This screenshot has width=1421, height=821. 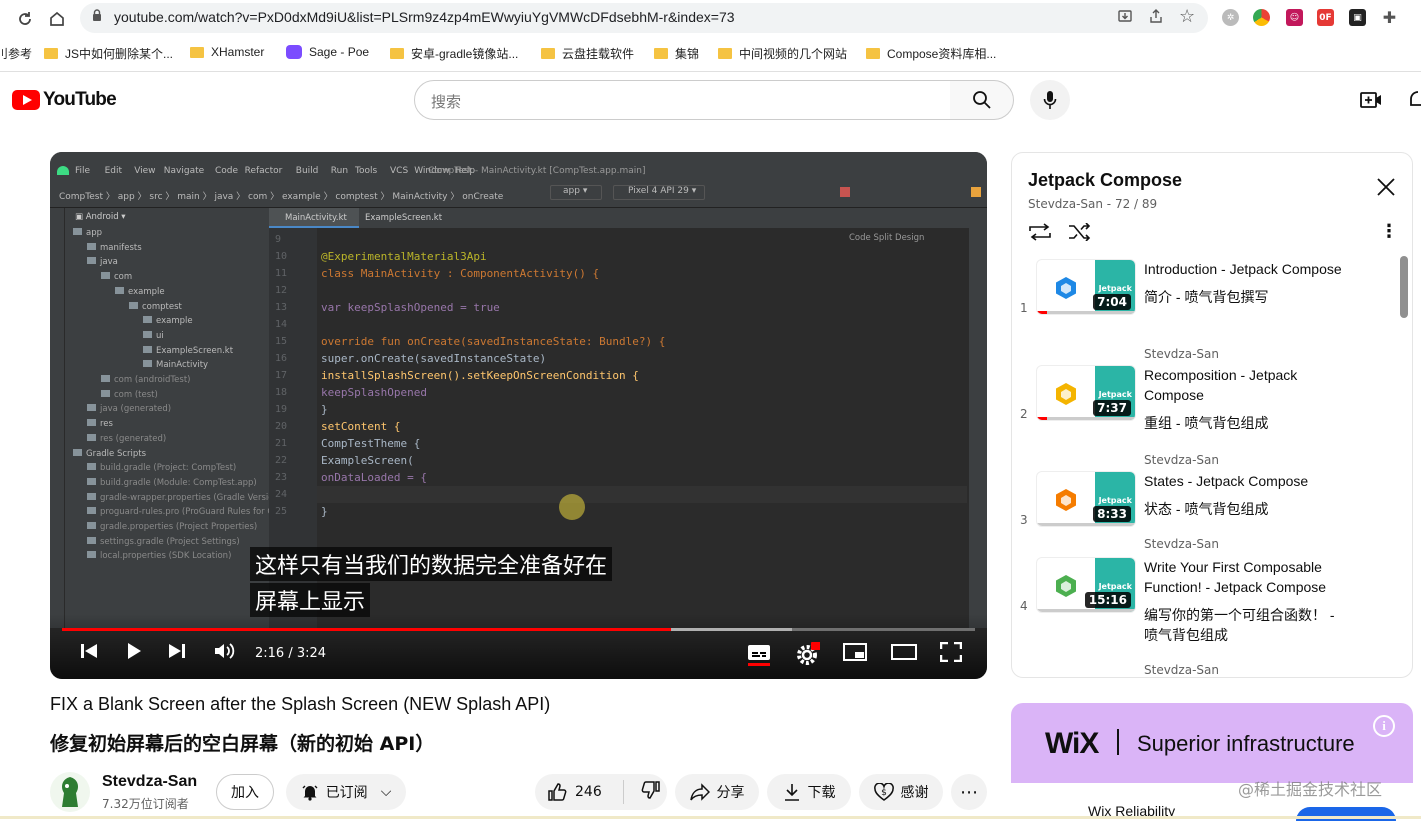 What do you see at coordinates (1230, 17) in the screenshot?
I see `extension-gear-icon: ✲` at bounding box center [1230, 17].